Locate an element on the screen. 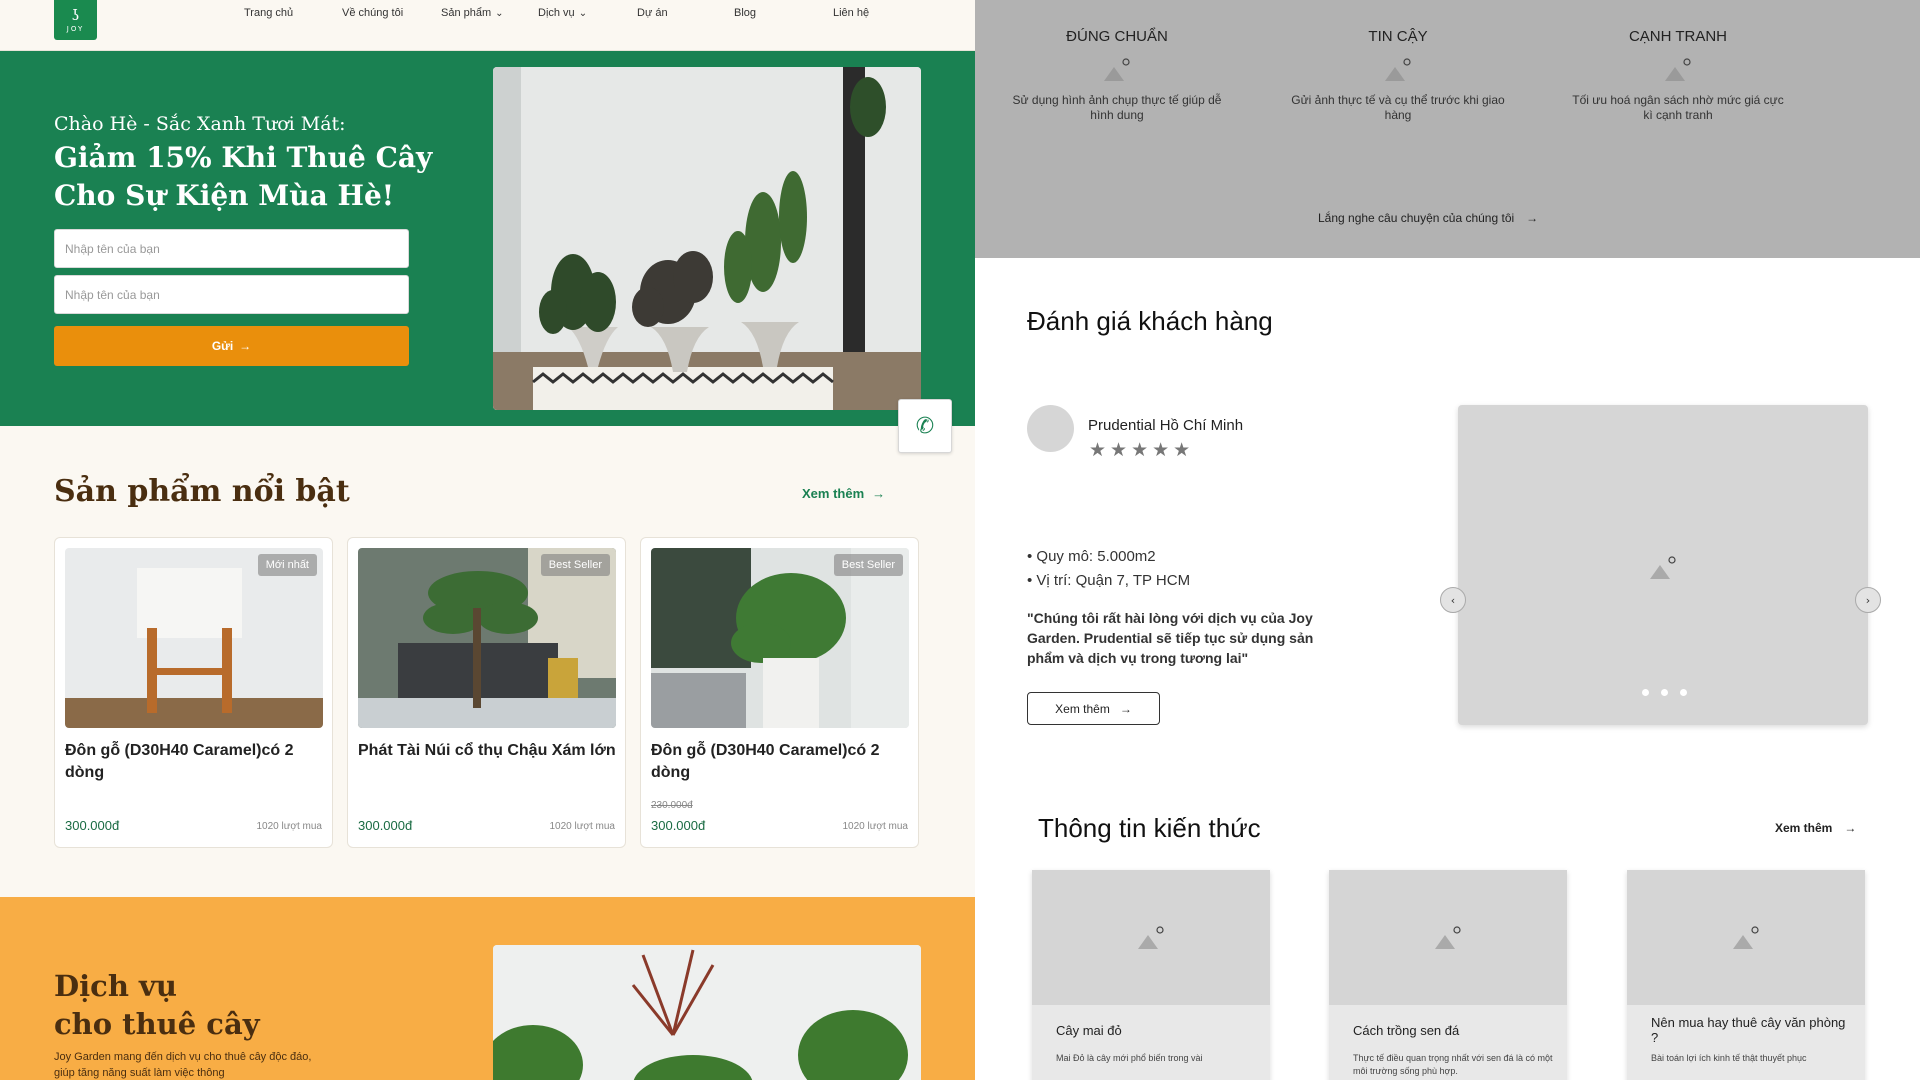  nav-about: Về chúng tôi is located at coordinates (372, 13).